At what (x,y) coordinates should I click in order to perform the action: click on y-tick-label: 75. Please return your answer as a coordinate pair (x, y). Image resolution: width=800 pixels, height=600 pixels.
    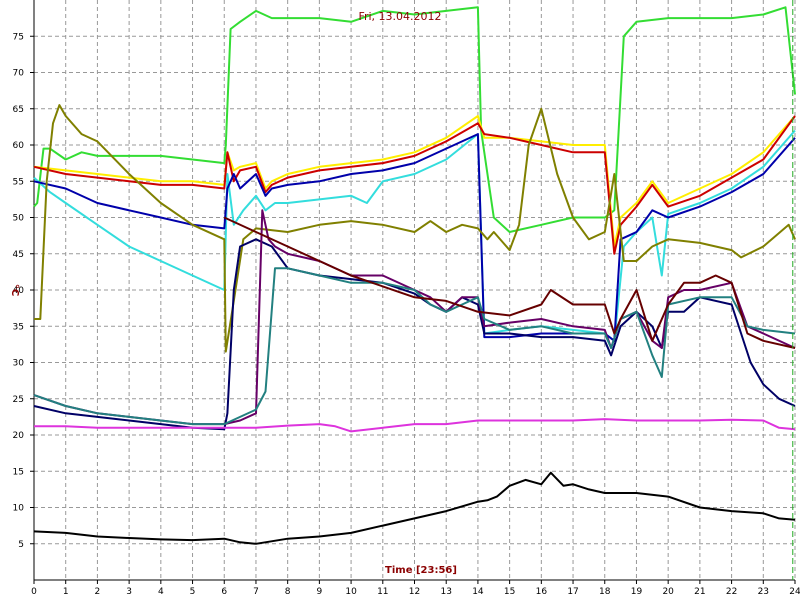
    Looking at the image, I should click on (18, 37).